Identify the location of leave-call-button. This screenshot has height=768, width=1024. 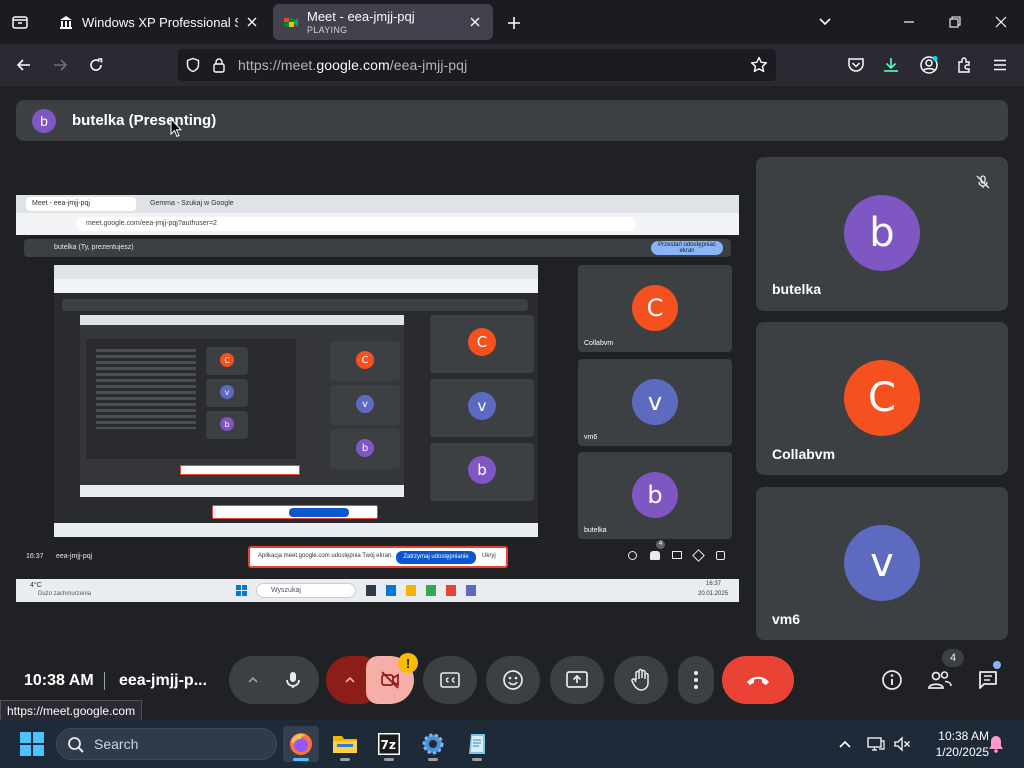
(758, 680).